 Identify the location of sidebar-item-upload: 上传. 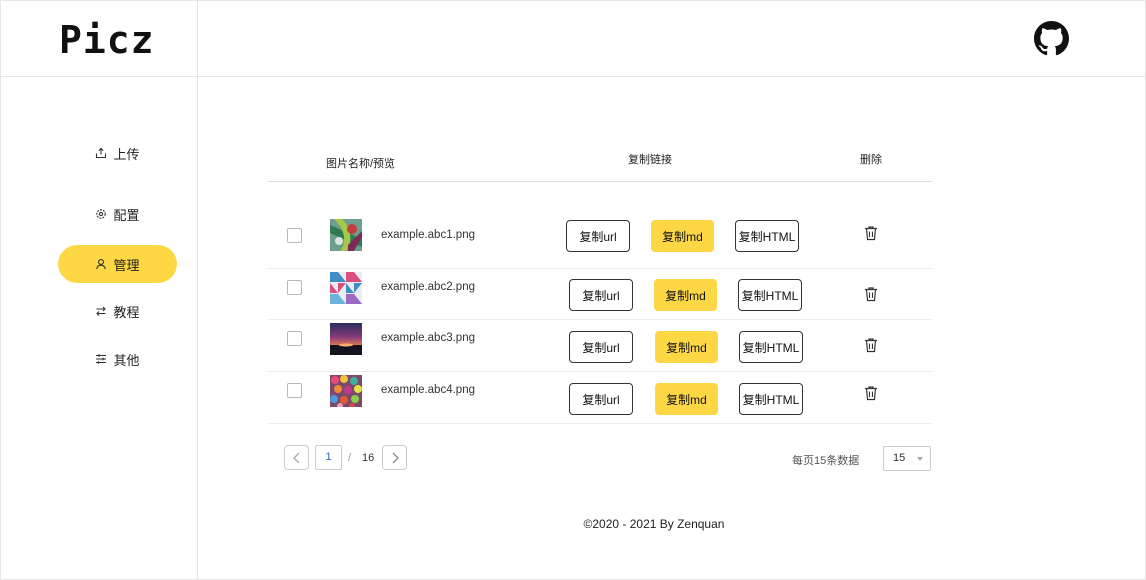
(117, 153).